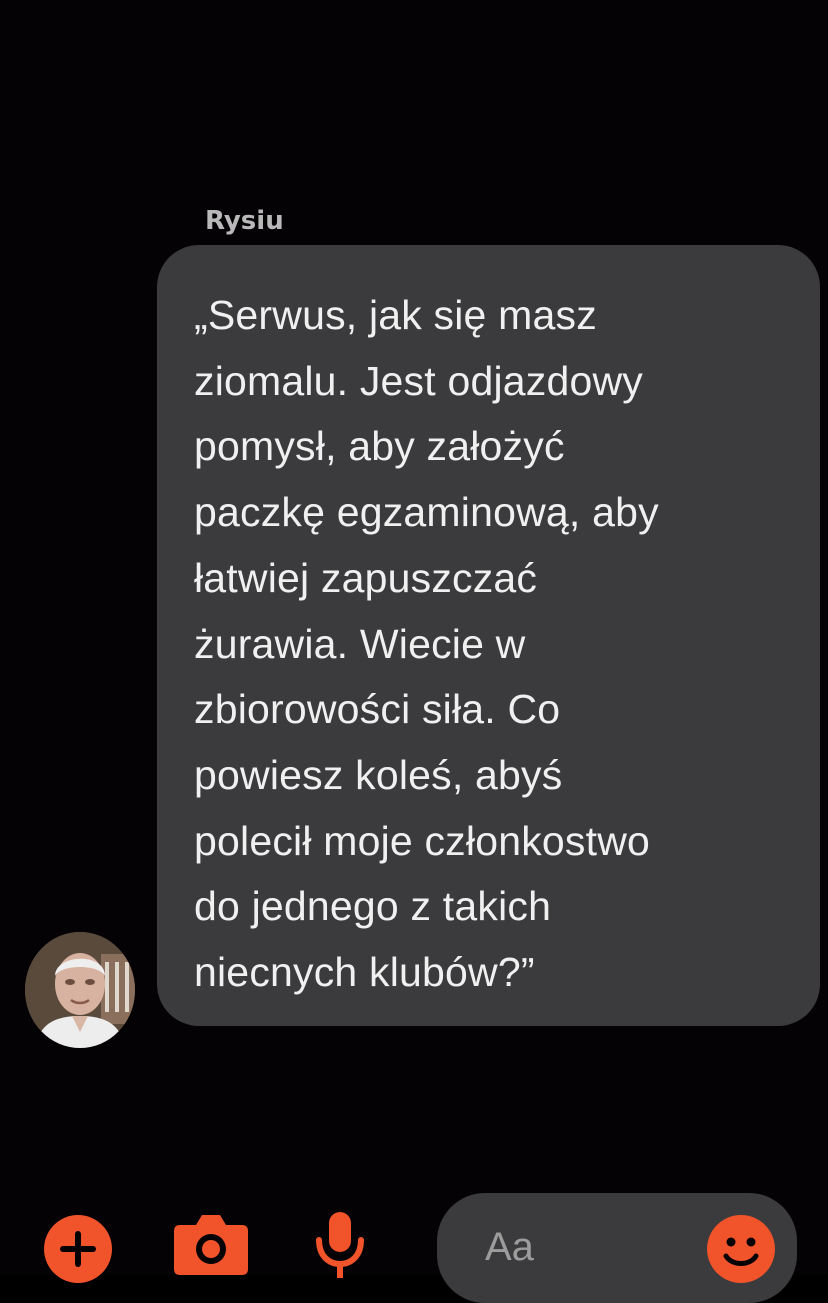 Image resolution: width=828 pixels, height=1303 pixels. What do you see at coordinates (395, 315) in the screenshot?
I see `message-line: „Serwus, jak się masz` at bounding box center [395, 315].